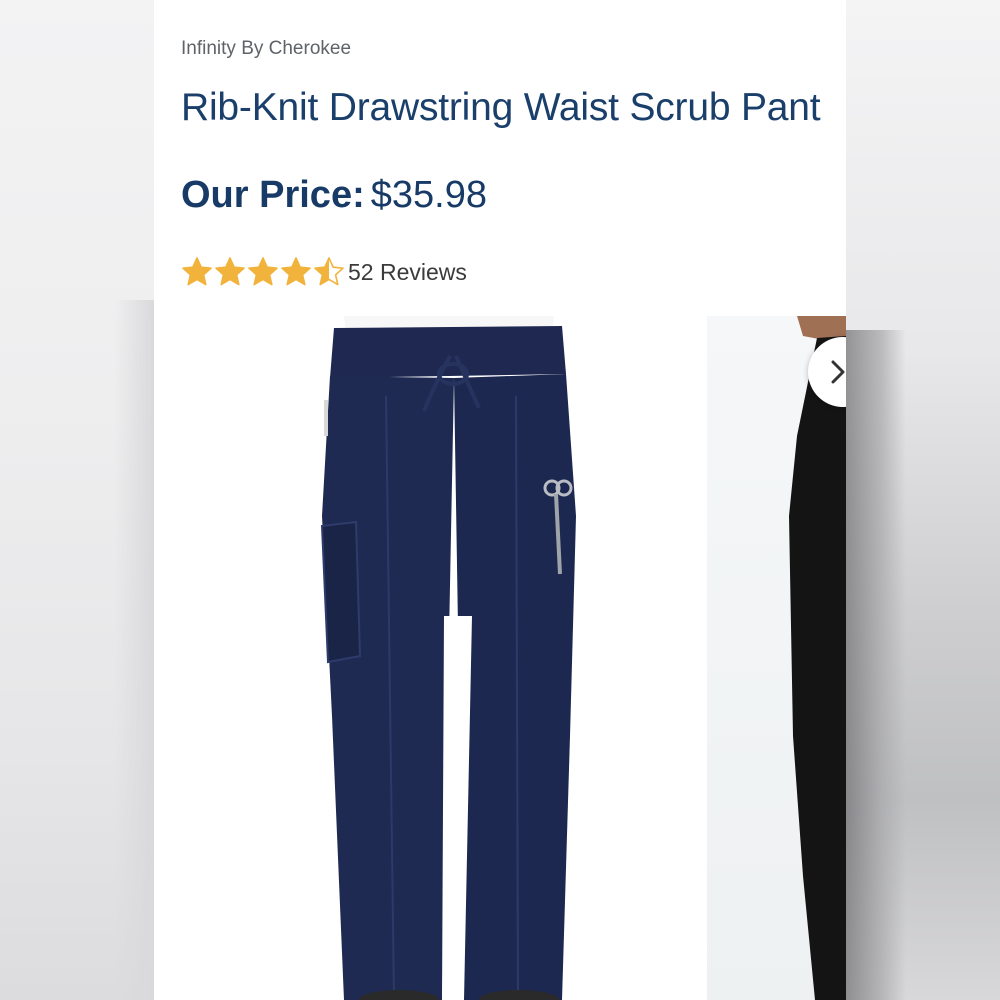 The width and height of the screenshot is (1000, 1000). I want to click on chevron-right-icon, so click(838, 372).